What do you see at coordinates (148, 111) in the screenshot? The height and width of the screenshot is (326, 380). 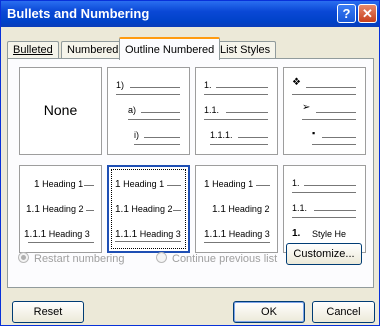 I see `gallery-cell-paren: 1) a) i)` at bounding box center [148, 111].